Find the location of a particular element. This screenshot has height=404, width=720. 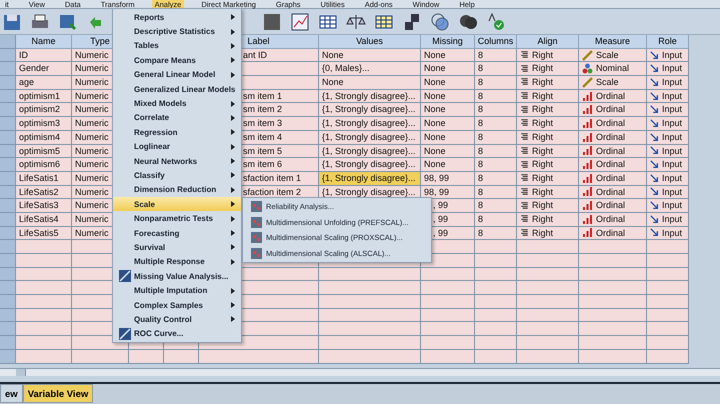

column-header: Columns is located at coordinates (496, 42).